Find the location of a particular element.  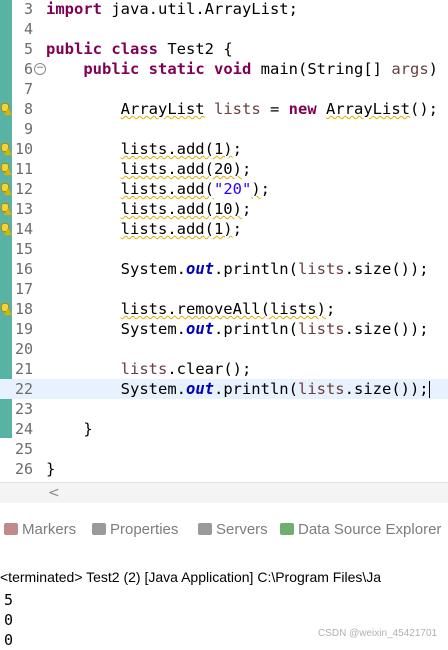

properties-icon is located at coordinates (99, 529).